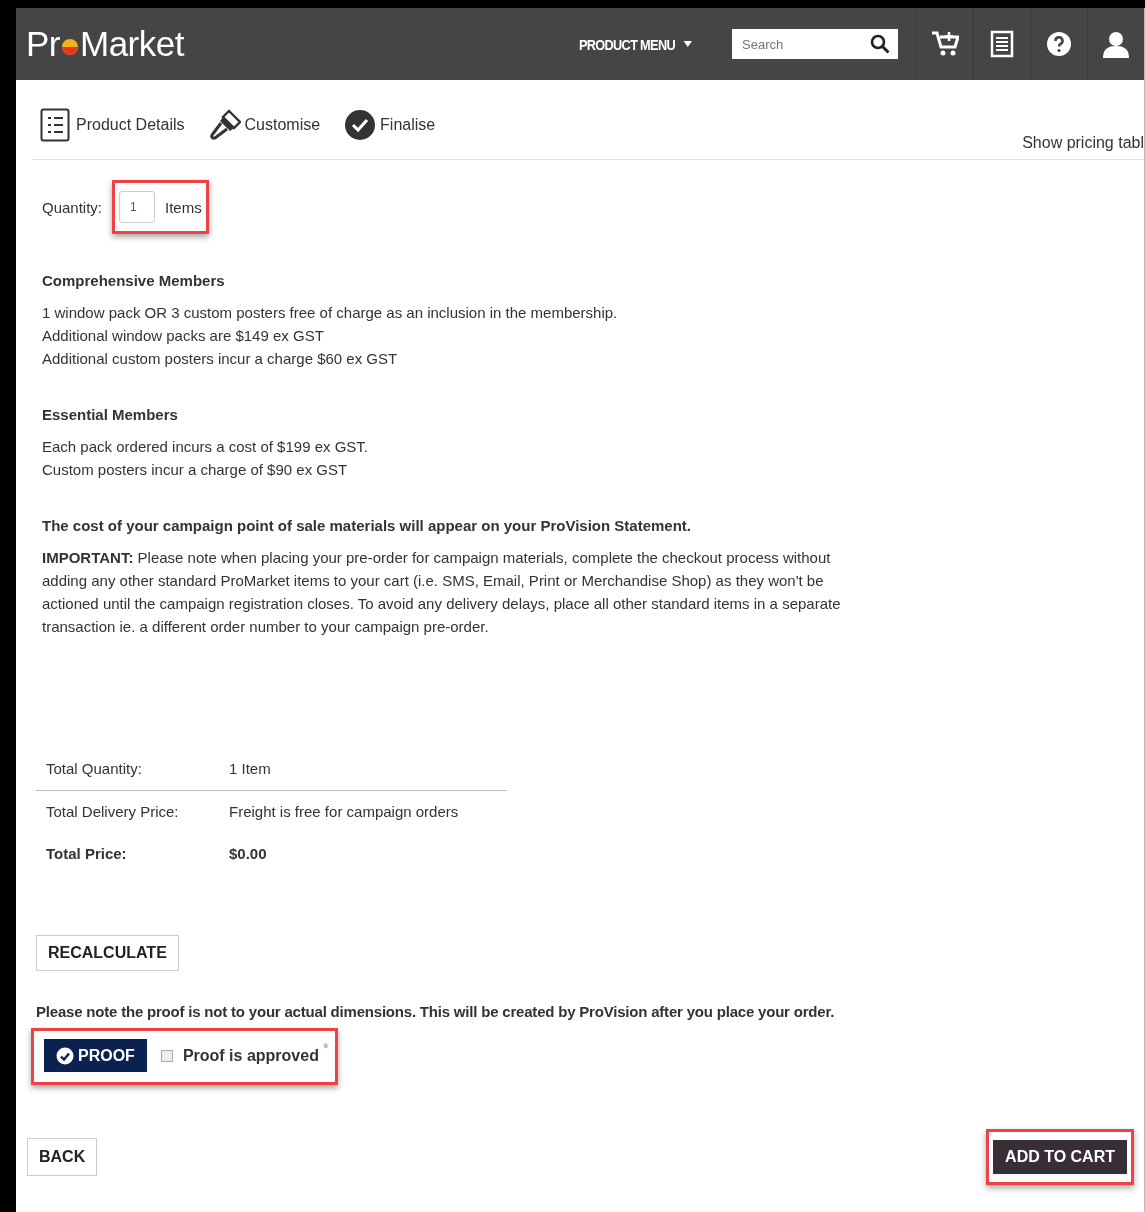 Image resolution: width=1145 pixels, height=1212 pixels. I want to click on product-menu-button: PRODUCT MENU, so click(636, 44).